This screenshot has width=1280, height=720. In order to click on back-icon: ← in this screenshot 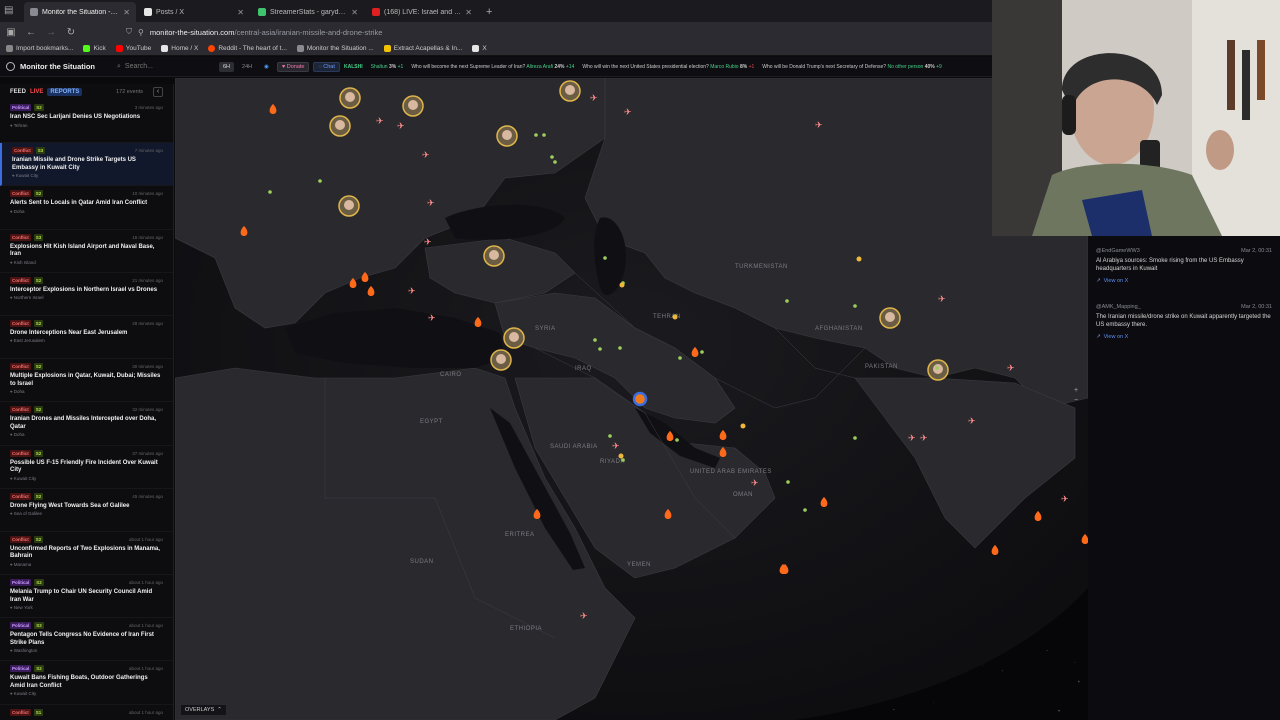, I will do `click(31, 32)`.